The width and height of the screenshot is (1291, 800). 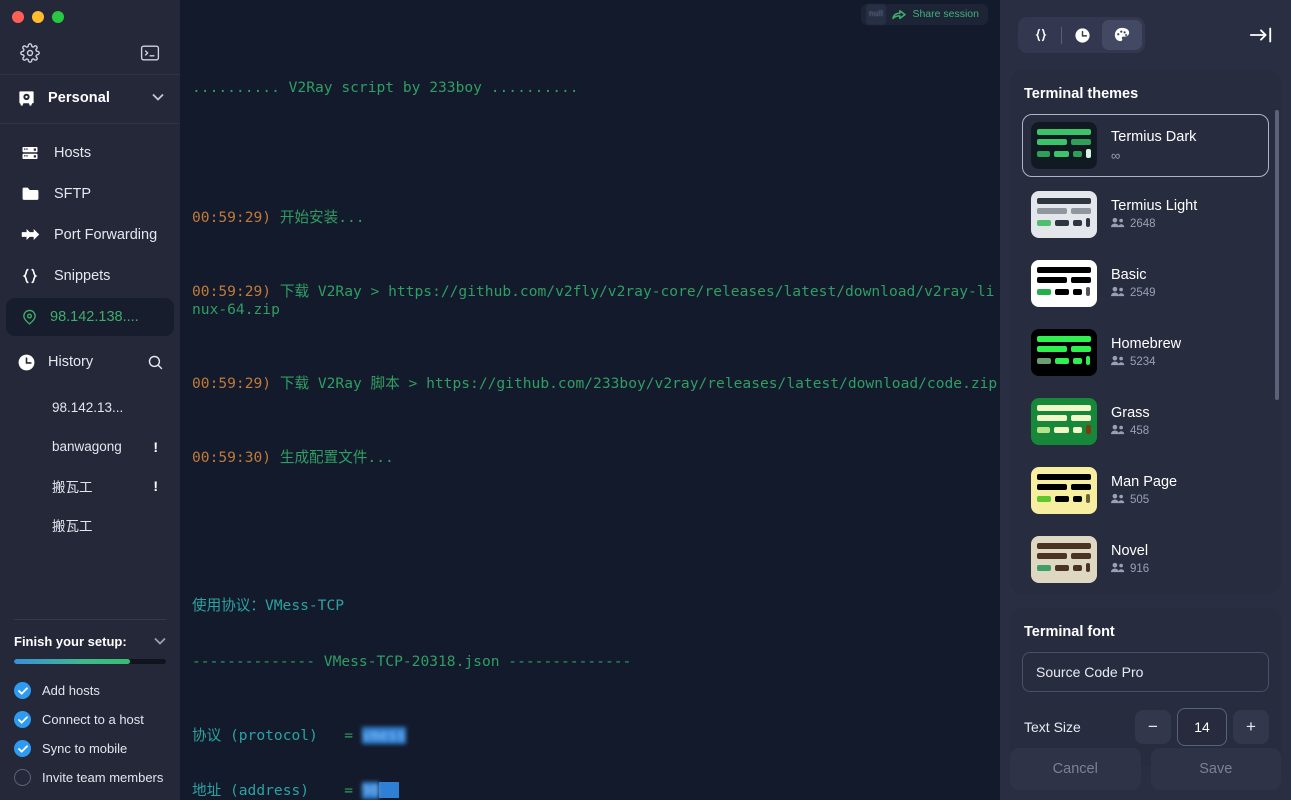 I want to click on collapse-panel-icon, so click(x=1261, y=35).